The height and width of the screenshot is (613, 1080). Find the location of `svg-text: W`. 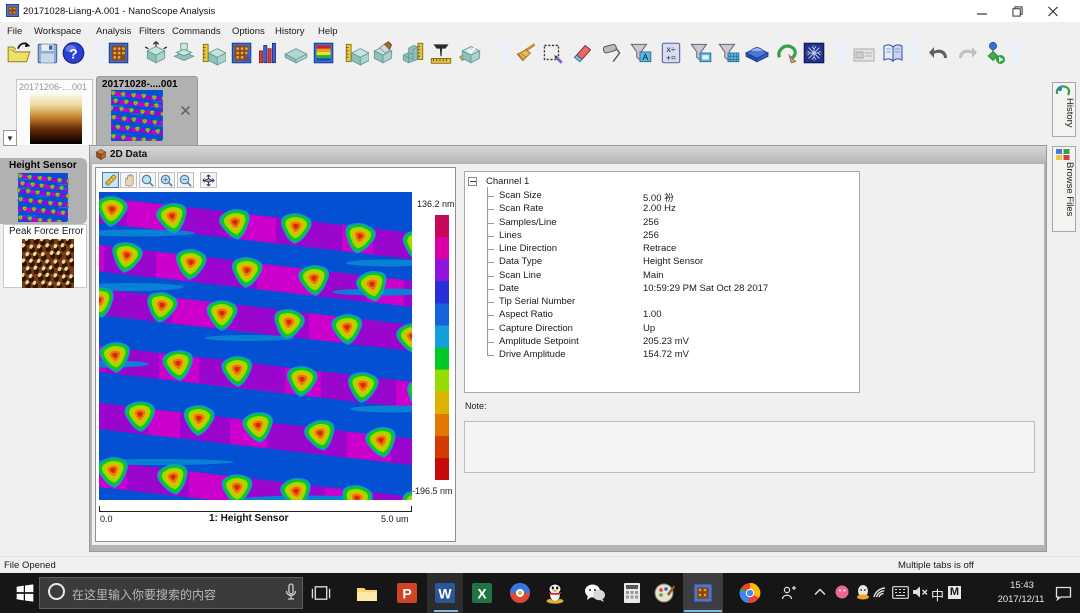

svg-text: W is located at coordinates (445, 594).